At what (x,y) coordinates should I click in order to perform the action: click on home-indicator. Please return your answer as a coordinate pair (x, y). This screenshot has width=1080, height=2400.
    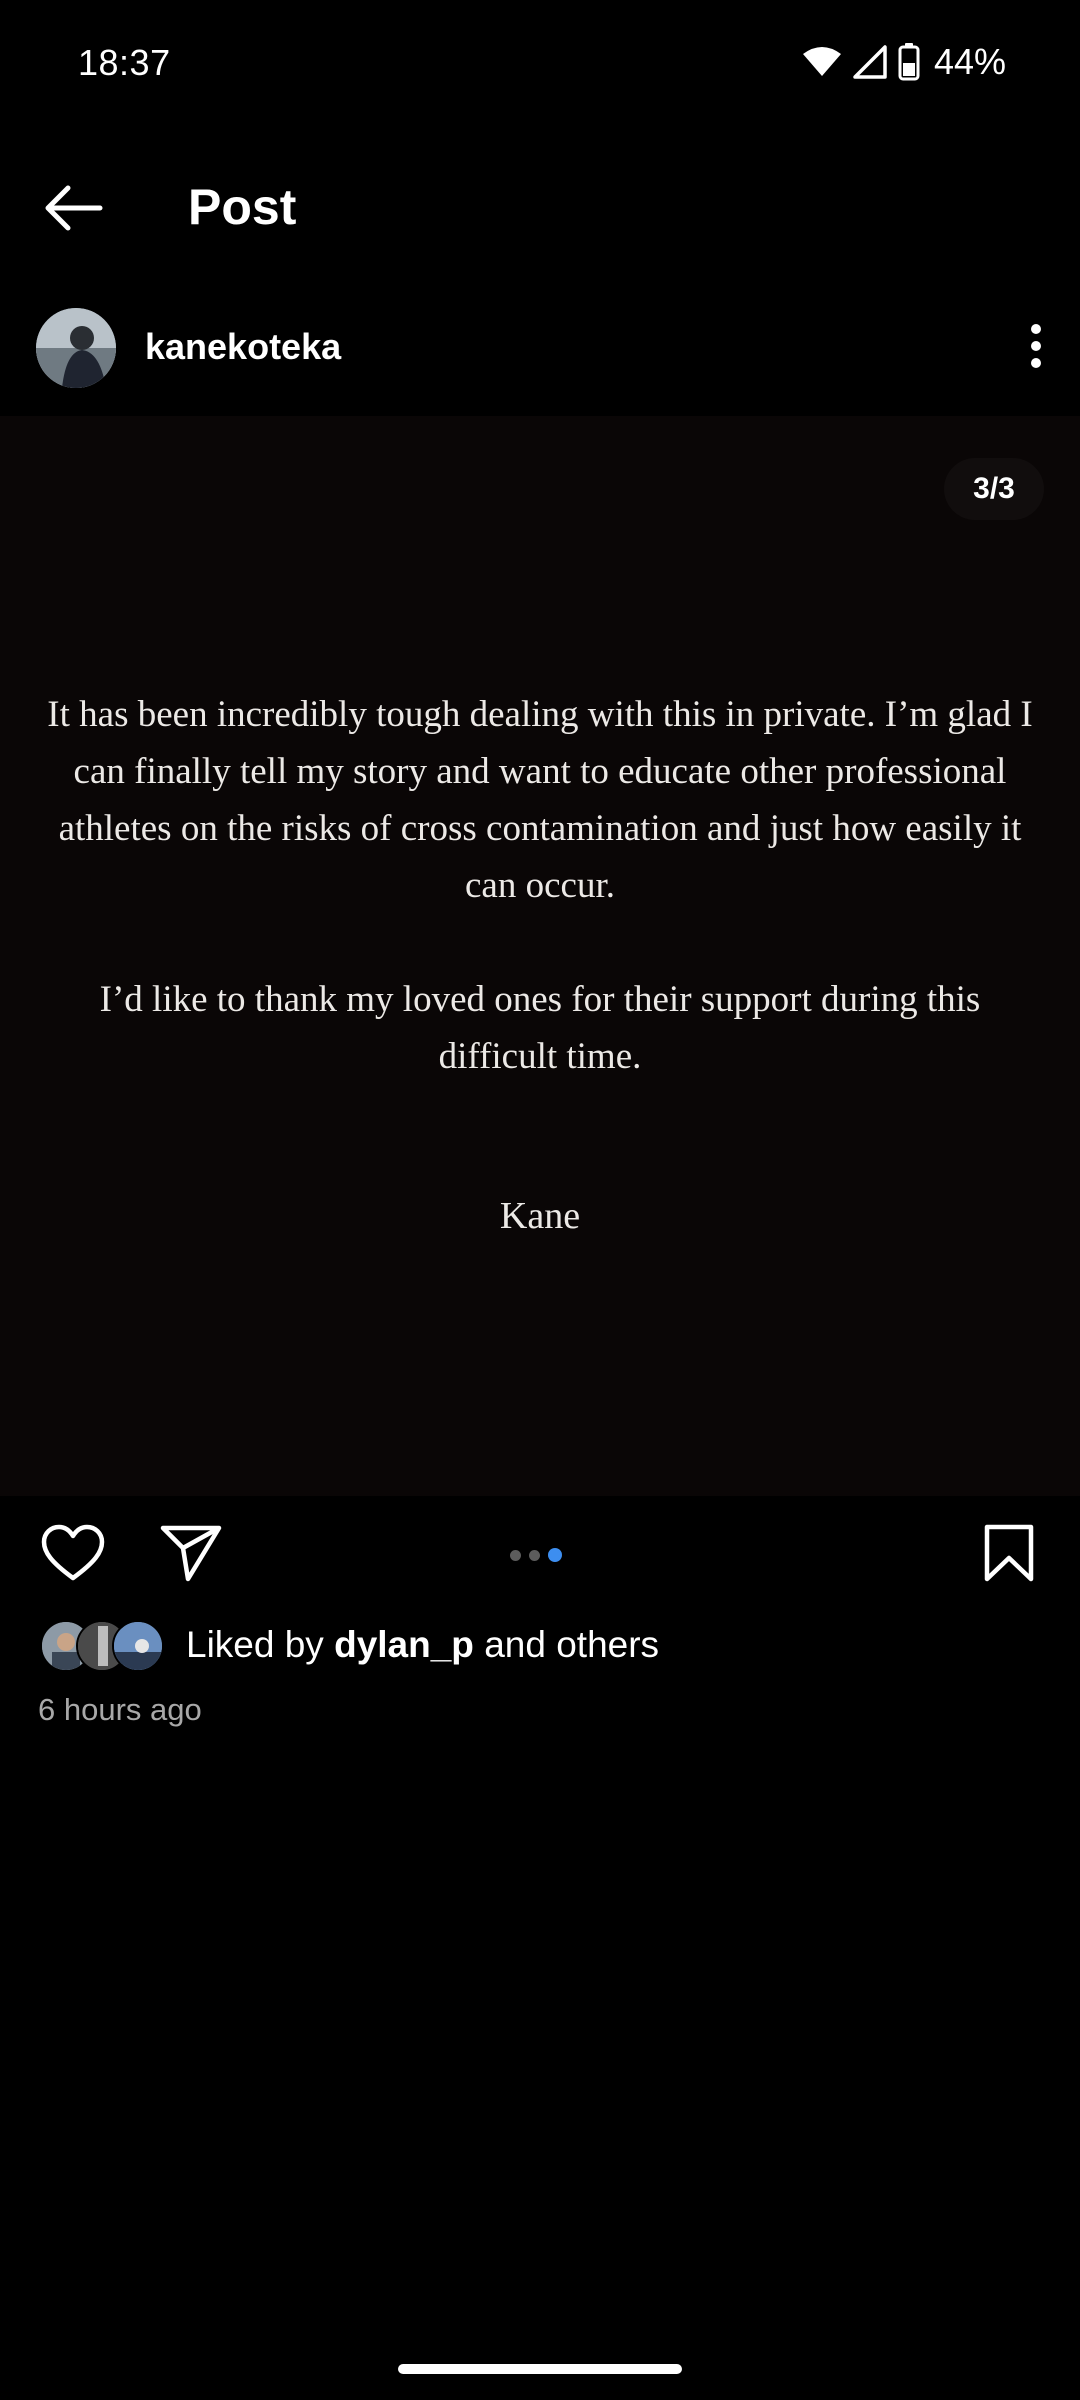
    Looking at the image, I should click on (540, 2369).